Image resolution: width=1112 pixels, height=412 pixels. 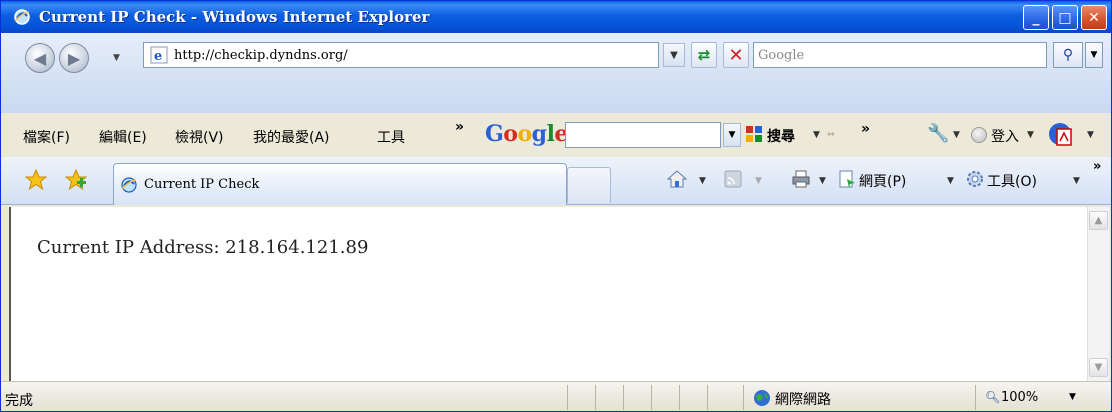 I want to click on refresh-button: ⇄, so click(x=704, y=55).